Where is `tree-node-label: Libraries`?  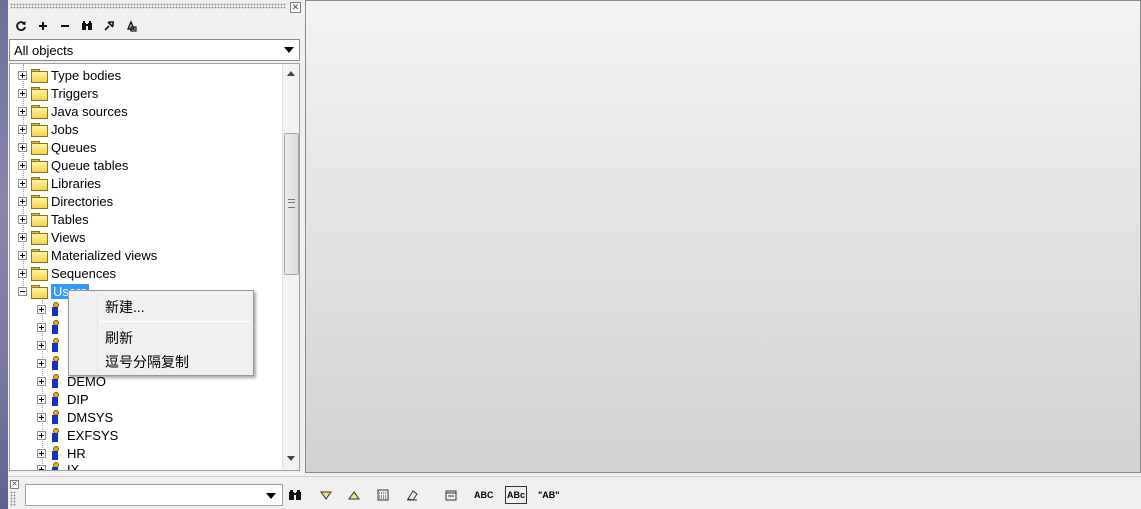 tree-node-label: Libraries is located at coordinates (76, 183).